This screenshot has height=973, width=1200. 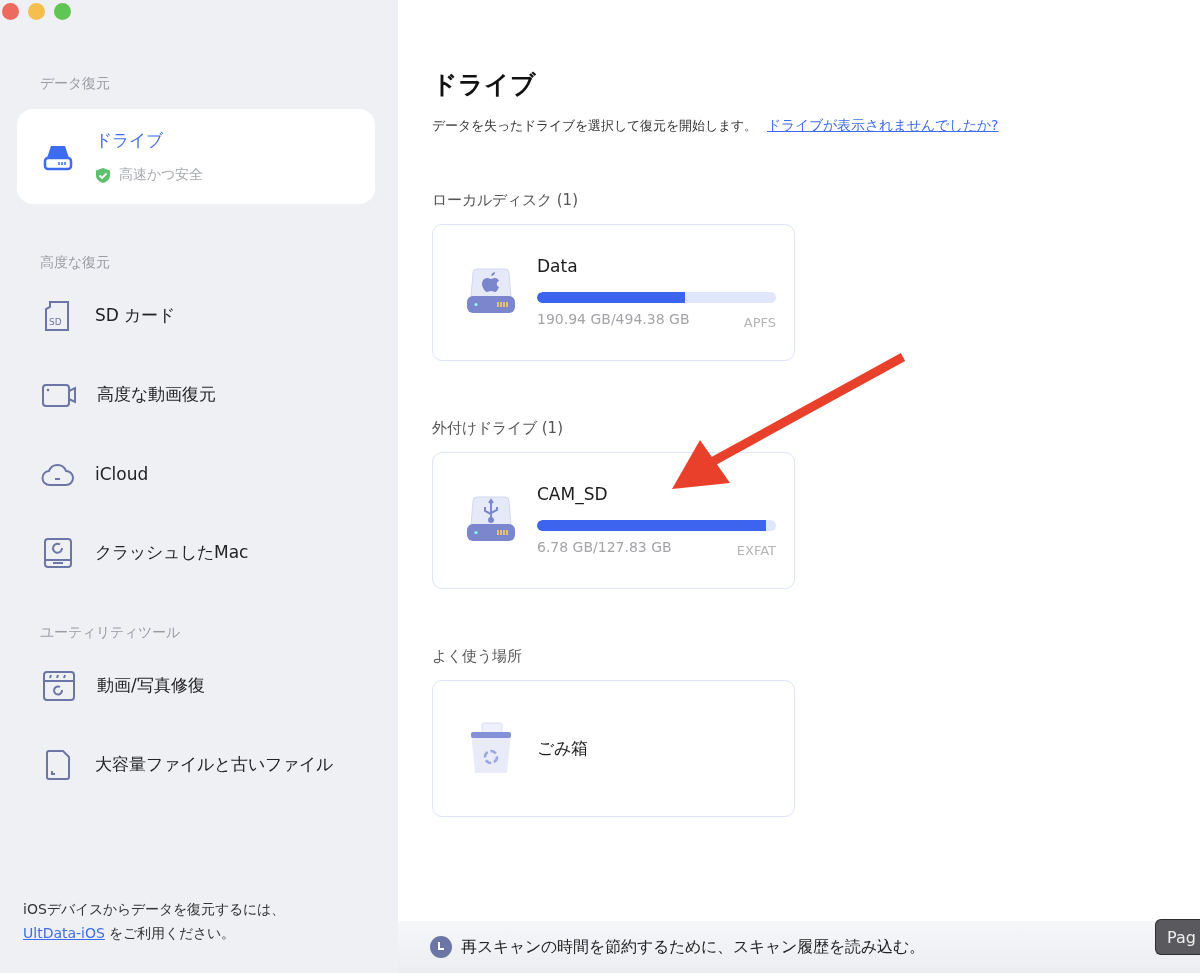 What do you see at coordinates (594, 126) in the screenshot?
I see `page-subtitle: データを失ったドライブを選択して復元を開始します。` at bounding box center [594, 126].